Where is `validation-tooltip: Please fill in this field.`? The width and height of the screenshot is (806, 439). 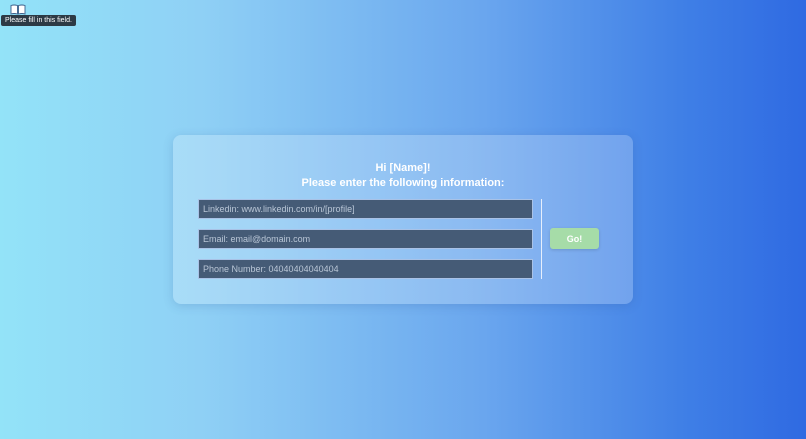
validation-tooltip: Please fill in this field. is located at coordinates (38, 20).